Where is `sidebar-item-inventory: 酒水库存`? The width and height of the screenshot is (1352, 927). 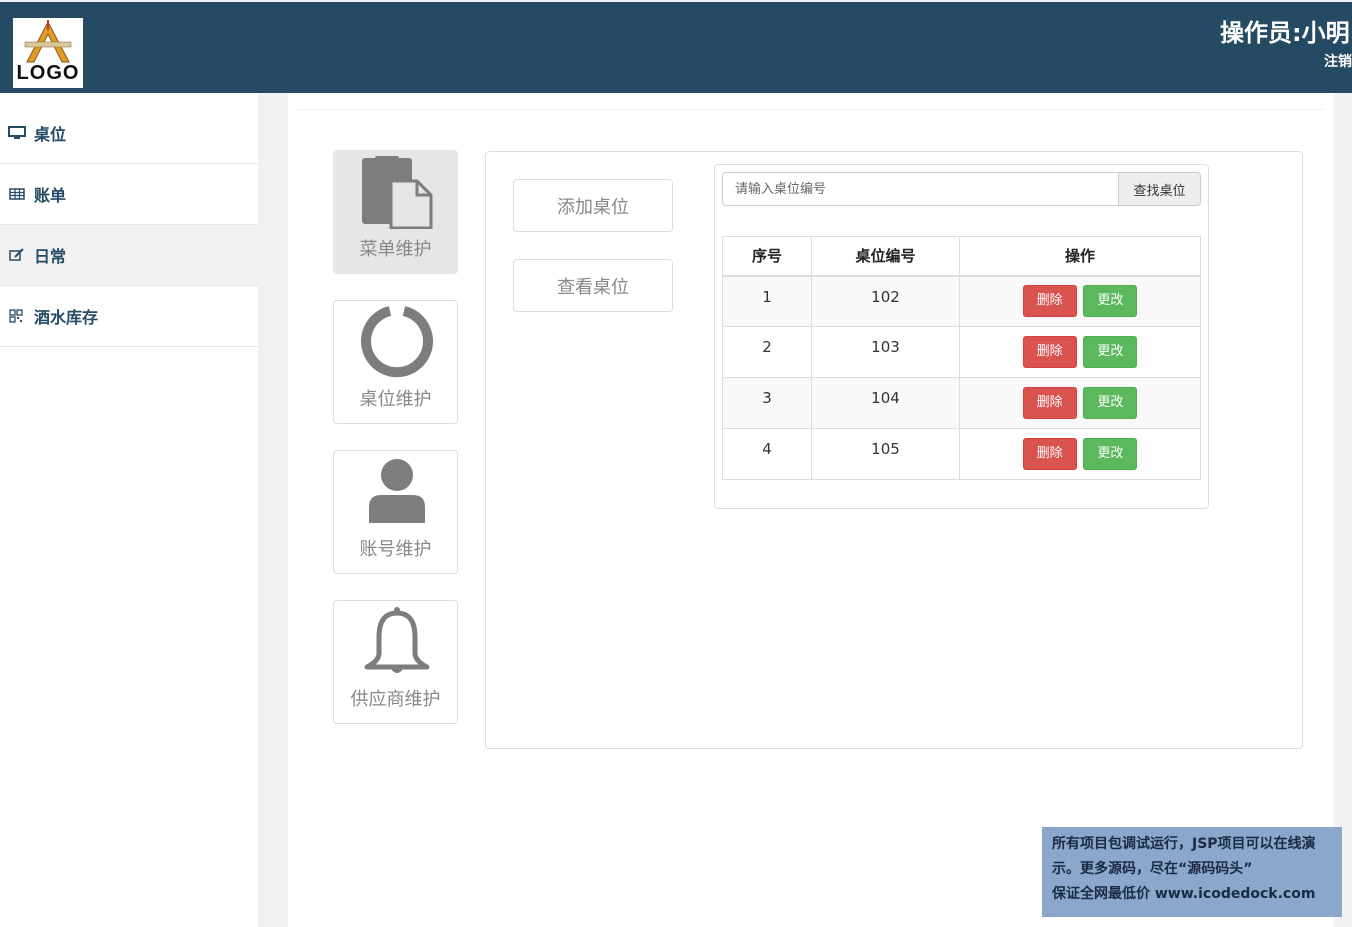
sidebar-item-inventory: 酒水库存 is located at coordinates (129, 316).